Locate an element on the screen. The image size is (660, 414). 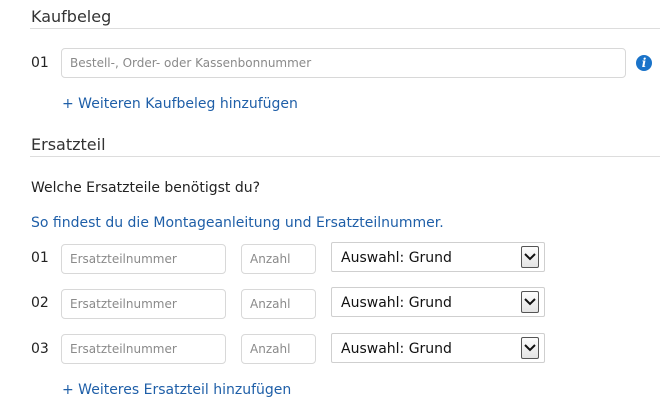
receipt-row-number: 01 is located at coordinates (40, 63).